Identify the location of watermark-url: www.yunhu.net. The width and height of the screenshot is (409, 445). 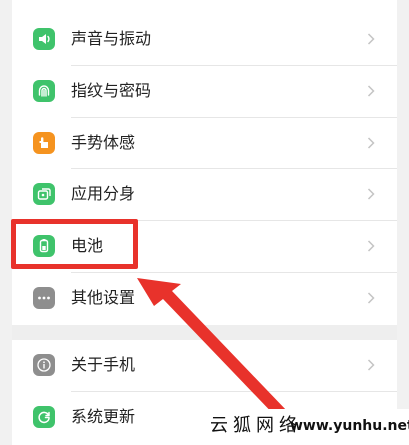
(349, 426).